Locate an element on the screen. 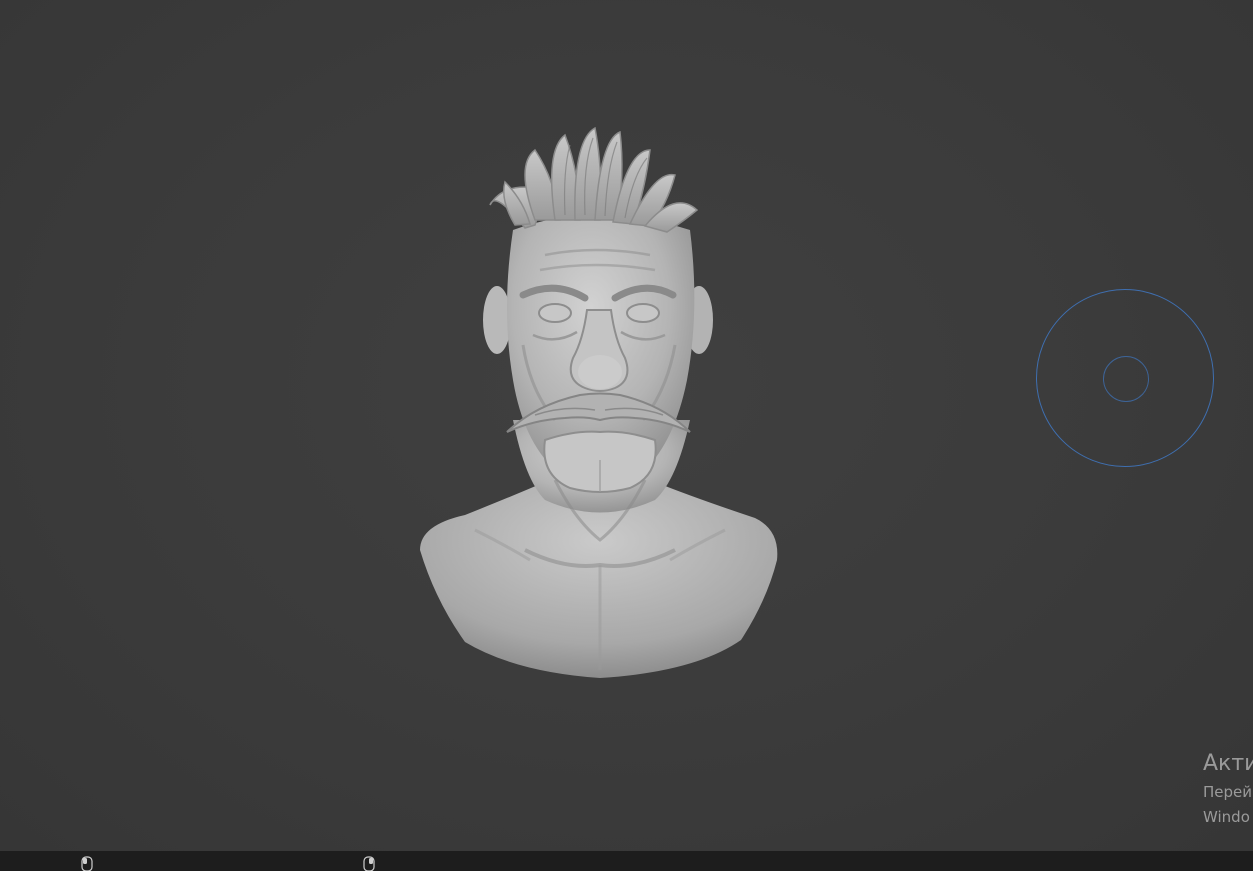  windows-activation-watermark: Акти Перей Windo is located at coordinates (1228, 789).